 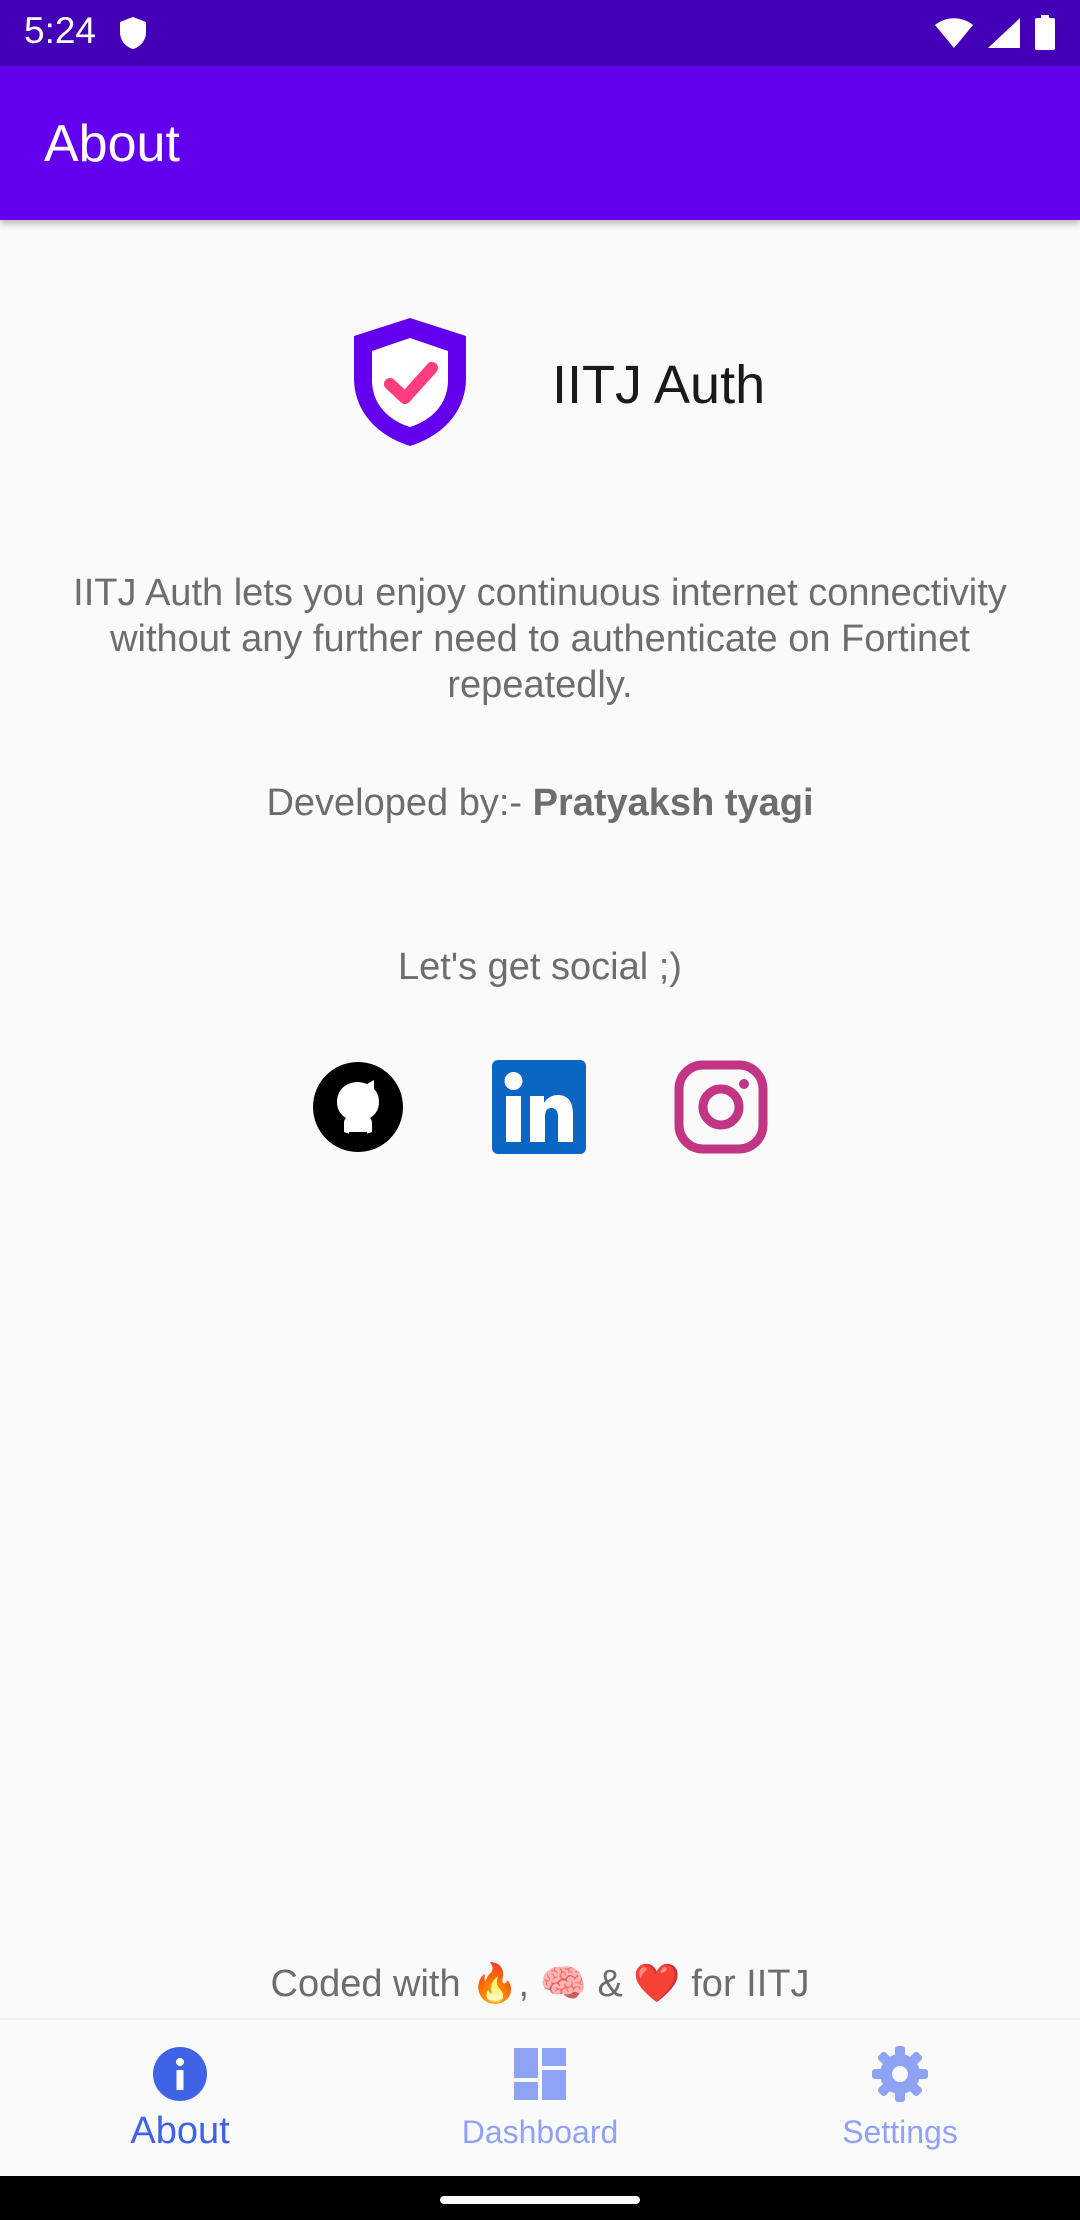 I want to click on page-title: About, so click(x=112, y=144).